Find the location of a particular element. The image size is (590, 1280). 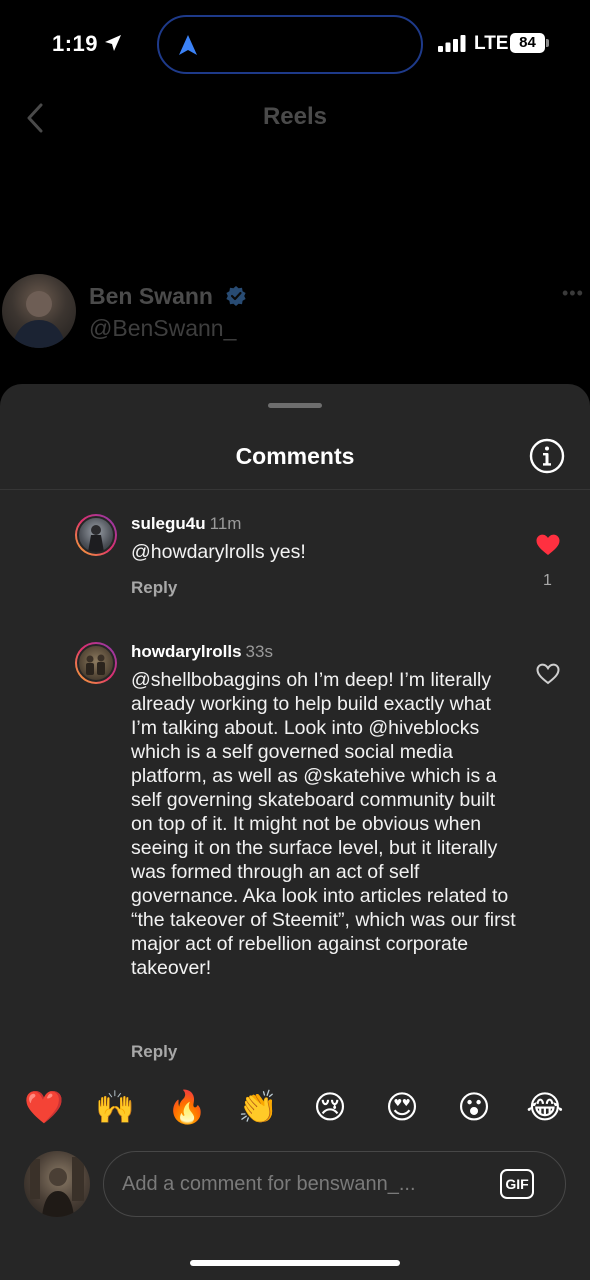

comment-username: howdarylrolls 33s is located at coordinates (202, 652).